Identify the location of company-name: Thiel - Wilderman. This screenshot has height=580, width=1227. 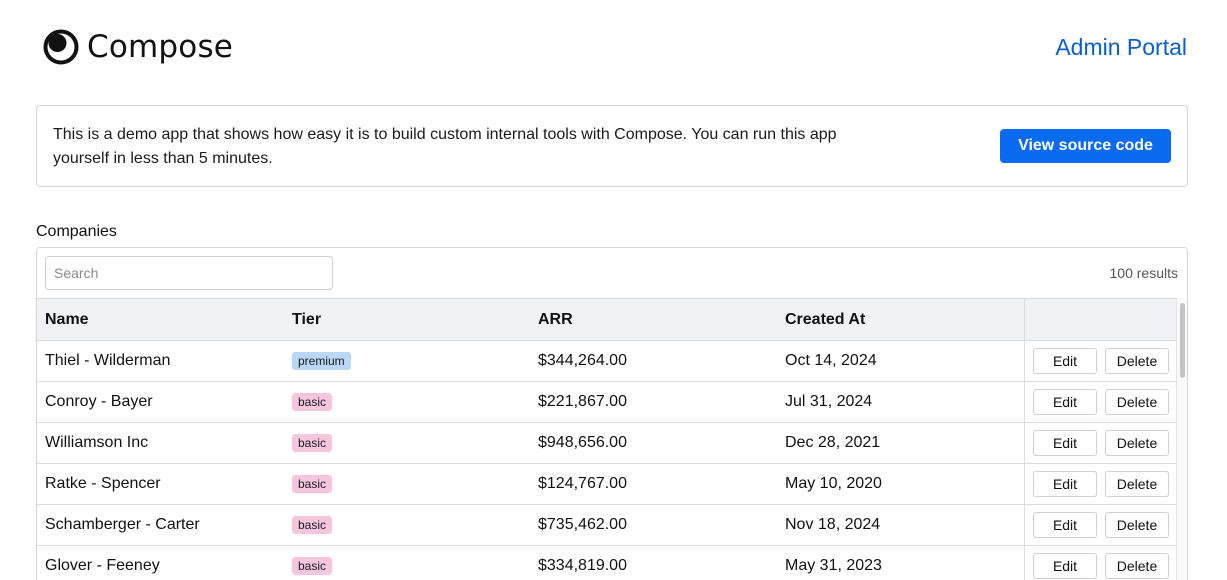
(108, 360).